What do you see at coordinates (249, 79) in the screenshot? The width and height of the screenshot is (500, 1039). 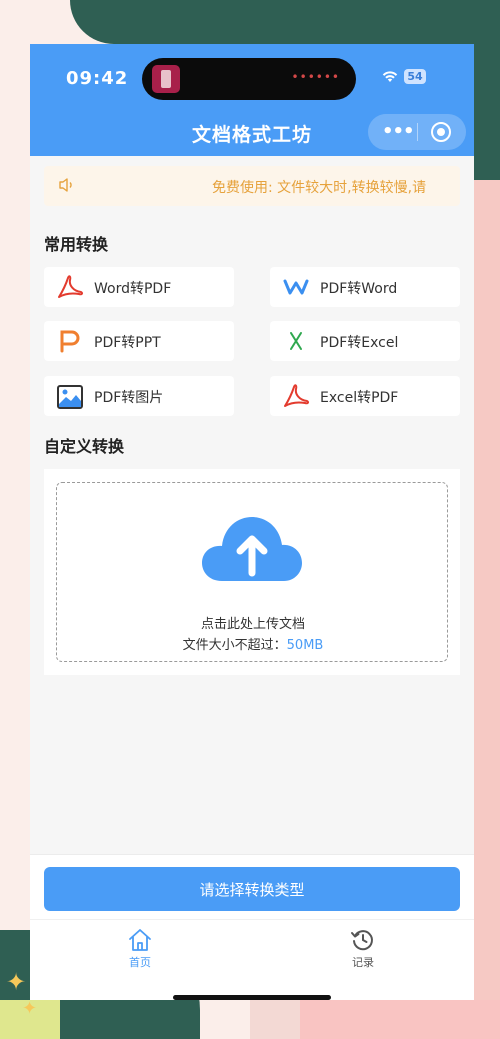 I see `dynamic-island: ••••••` at bounding box center [249, 79].